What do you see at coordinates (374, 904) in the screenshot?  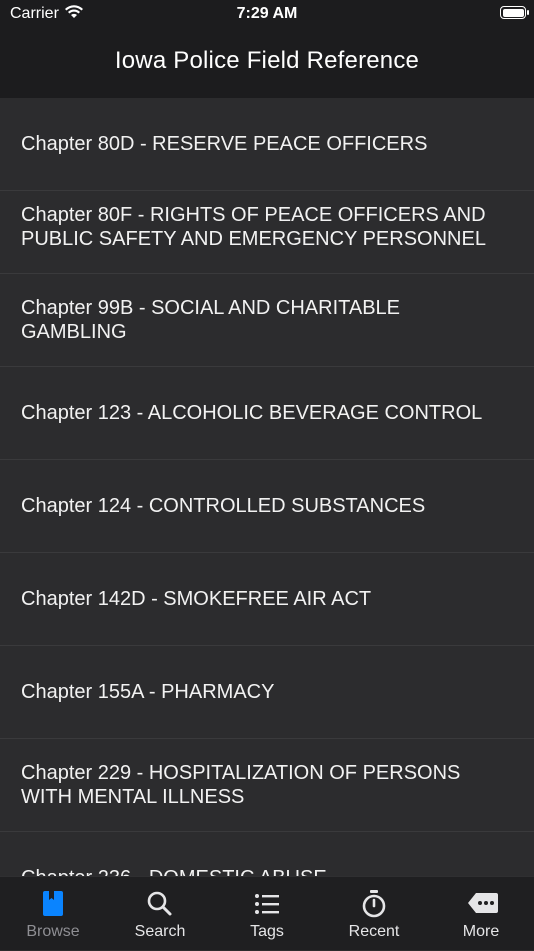 I see `stopwatch-icon` at bounding box center [374, 904].